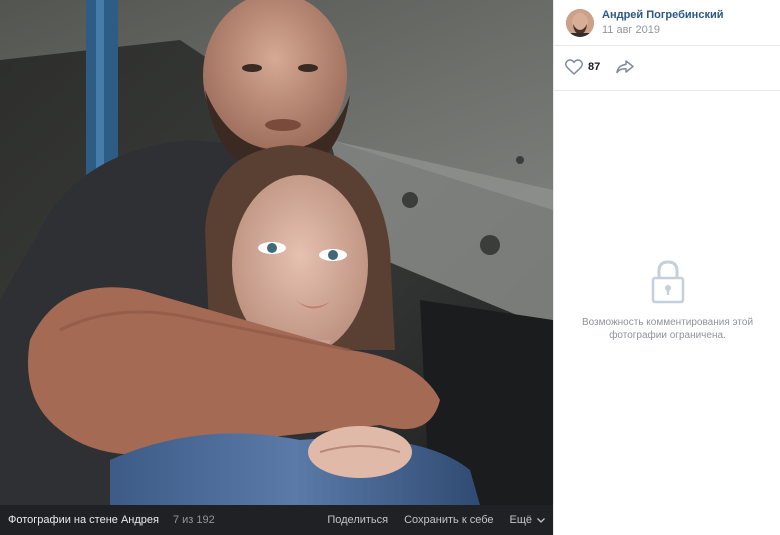  I want to click on author-name: Андрей Погребинский, so click(662, 15).